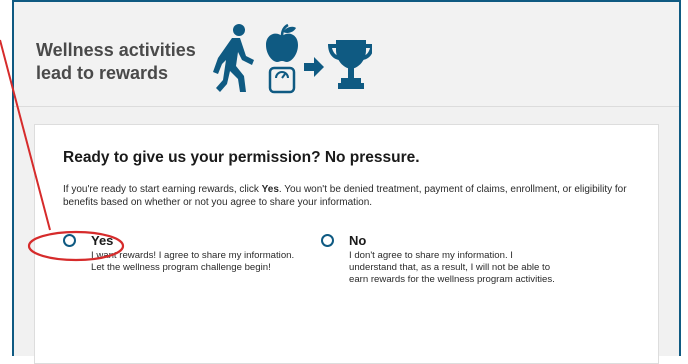 The height and width of the screenshot is (364, 688). Describe the element at coordinates (282, 80) in the screenshot. I see `scale-icon` at that location.